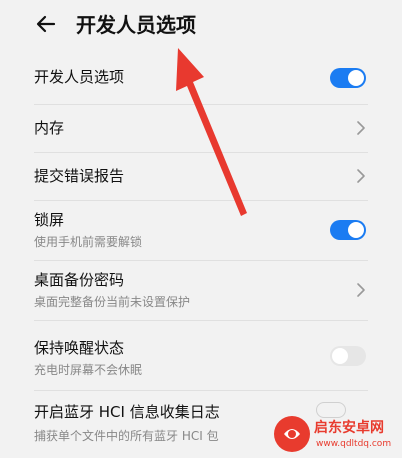 This screenshot has height=458, width=402. I want to click on stay-awake-toggle, so click(348, 356).